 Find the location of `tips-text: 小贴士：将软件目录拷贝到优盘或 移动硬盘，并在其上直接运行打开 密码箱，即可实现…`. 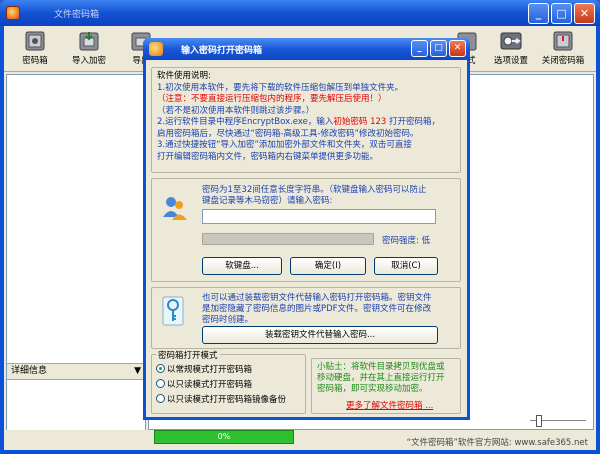

tips-text: 小贴士：将软件目录拷贝到优盘或 移动硬盘，并在其上直接运行打开 密码箱，即可实现… is located at coordinates (388, 378).